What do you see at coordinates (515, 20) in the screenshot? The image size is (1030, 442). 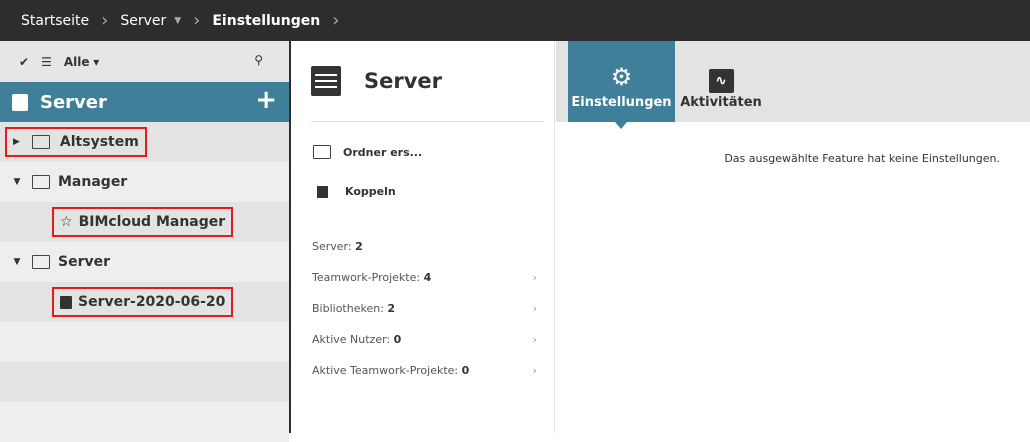 I see `breadcrumb: Startseite › Server ▼ › Einstellungen ›` at bounding box center [515, 20].